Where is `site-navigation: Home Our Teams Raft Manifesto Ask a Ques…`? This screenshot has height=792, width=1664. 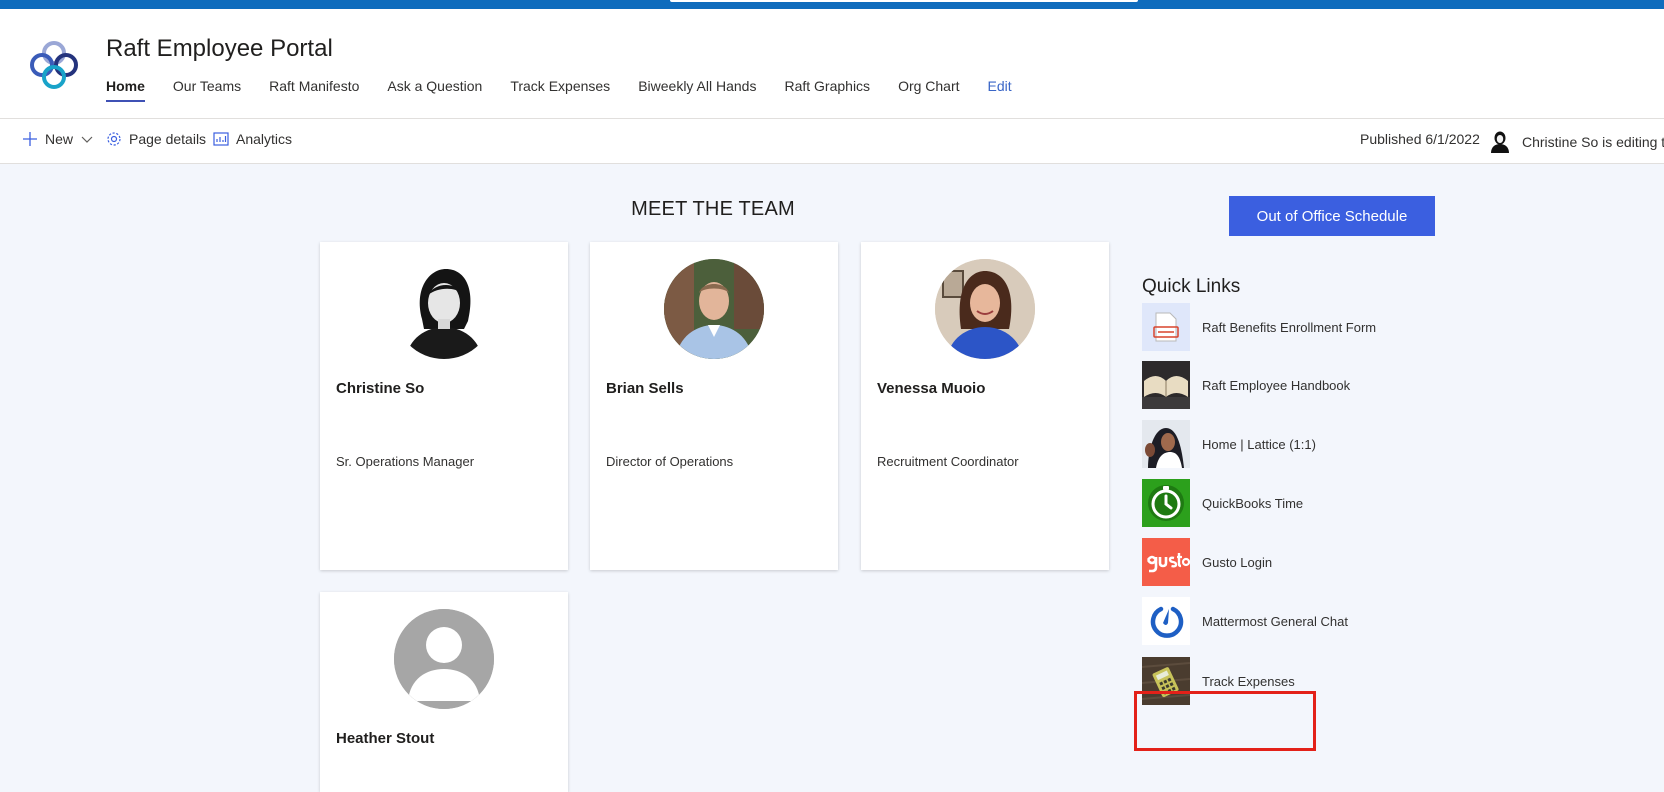
site-navigation: Home Our Teams Raft Manifesto Ask a Ques… is located at coordinates (573, 90).